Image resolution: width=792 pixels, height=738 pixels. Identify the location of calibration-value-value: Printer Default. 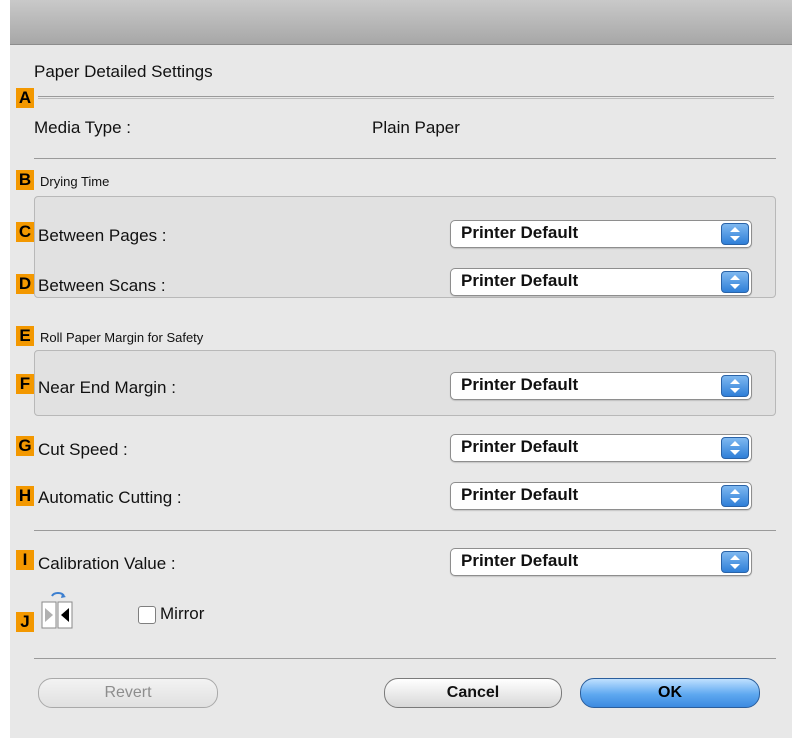
(520, 560).